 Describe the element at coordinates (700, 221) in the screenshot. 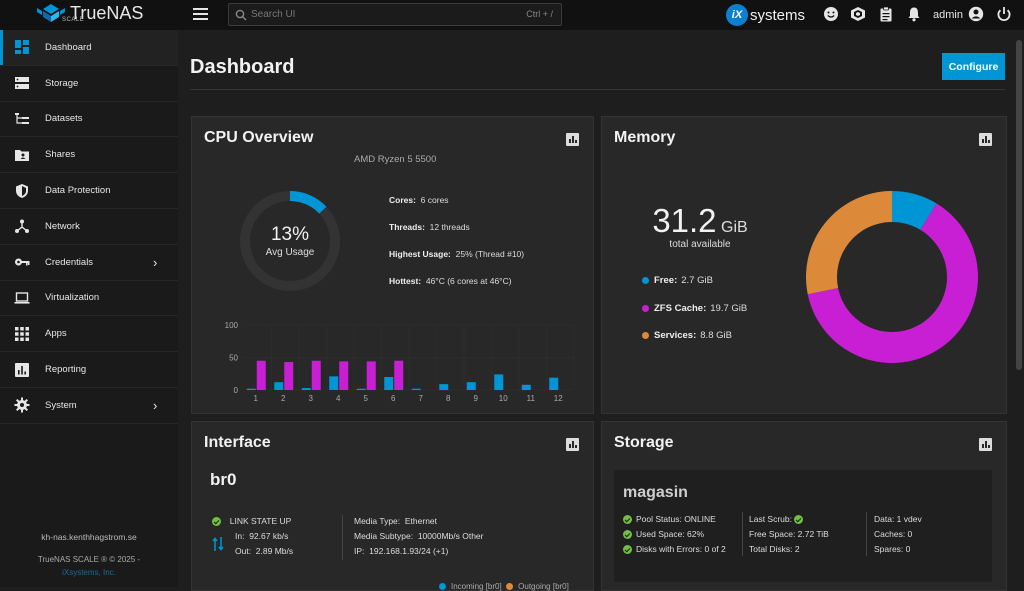

I see `memory-total: 31.2 GiB` at that location.